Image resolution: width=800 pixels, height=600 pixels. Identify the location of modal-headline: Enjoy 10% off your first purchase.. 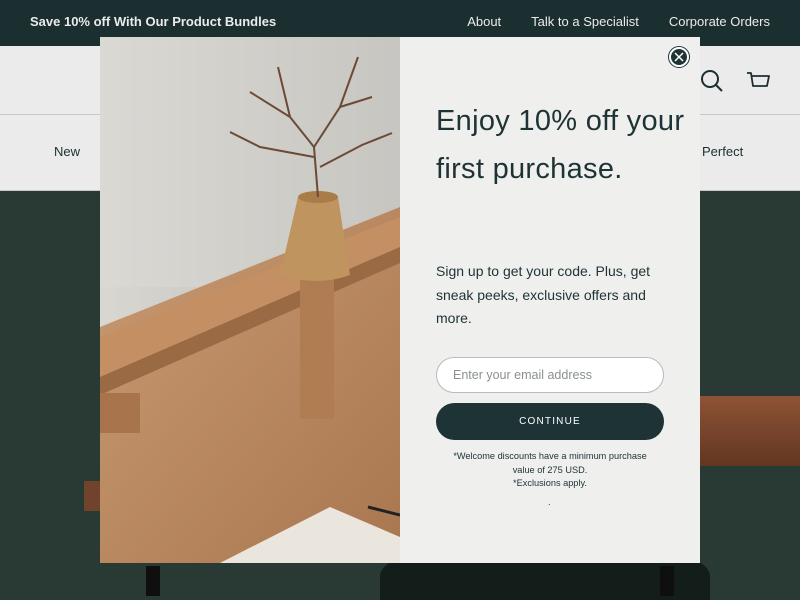
(560, 145).